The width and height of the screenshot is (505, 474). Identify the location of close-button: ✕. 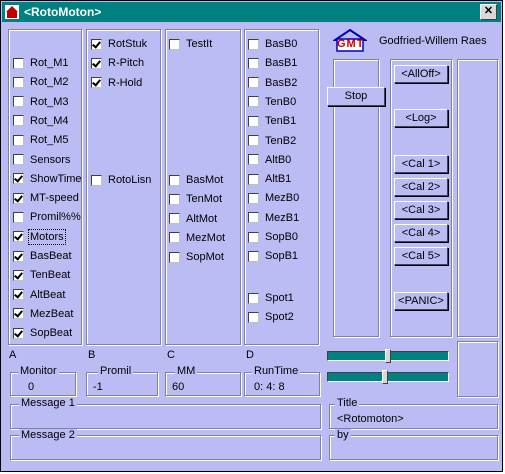
(488, 12).